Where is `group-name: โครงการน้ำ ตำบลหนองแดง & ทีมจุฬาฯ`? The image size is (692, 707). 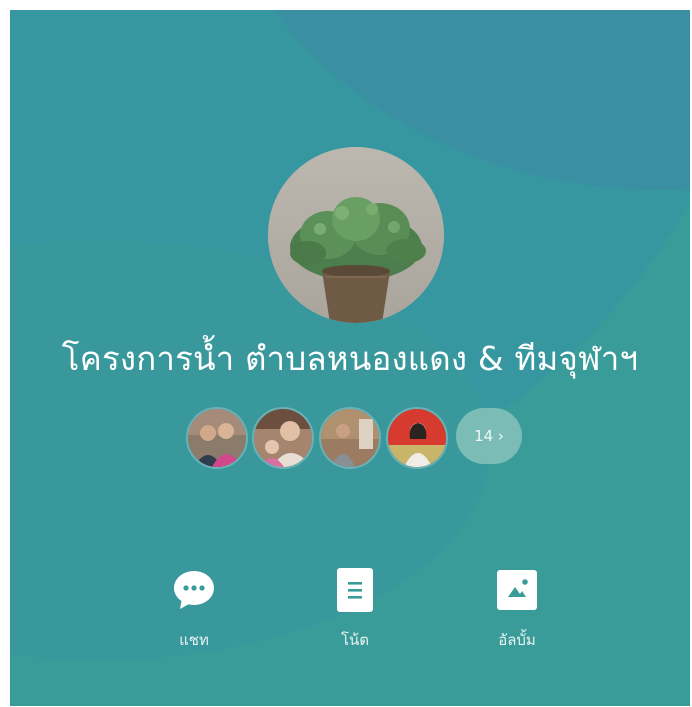 group-name: โครงการน้ำ ตำบลหนองแดง & ทีมจุฬาฯ is located at coordinates (350, 358).